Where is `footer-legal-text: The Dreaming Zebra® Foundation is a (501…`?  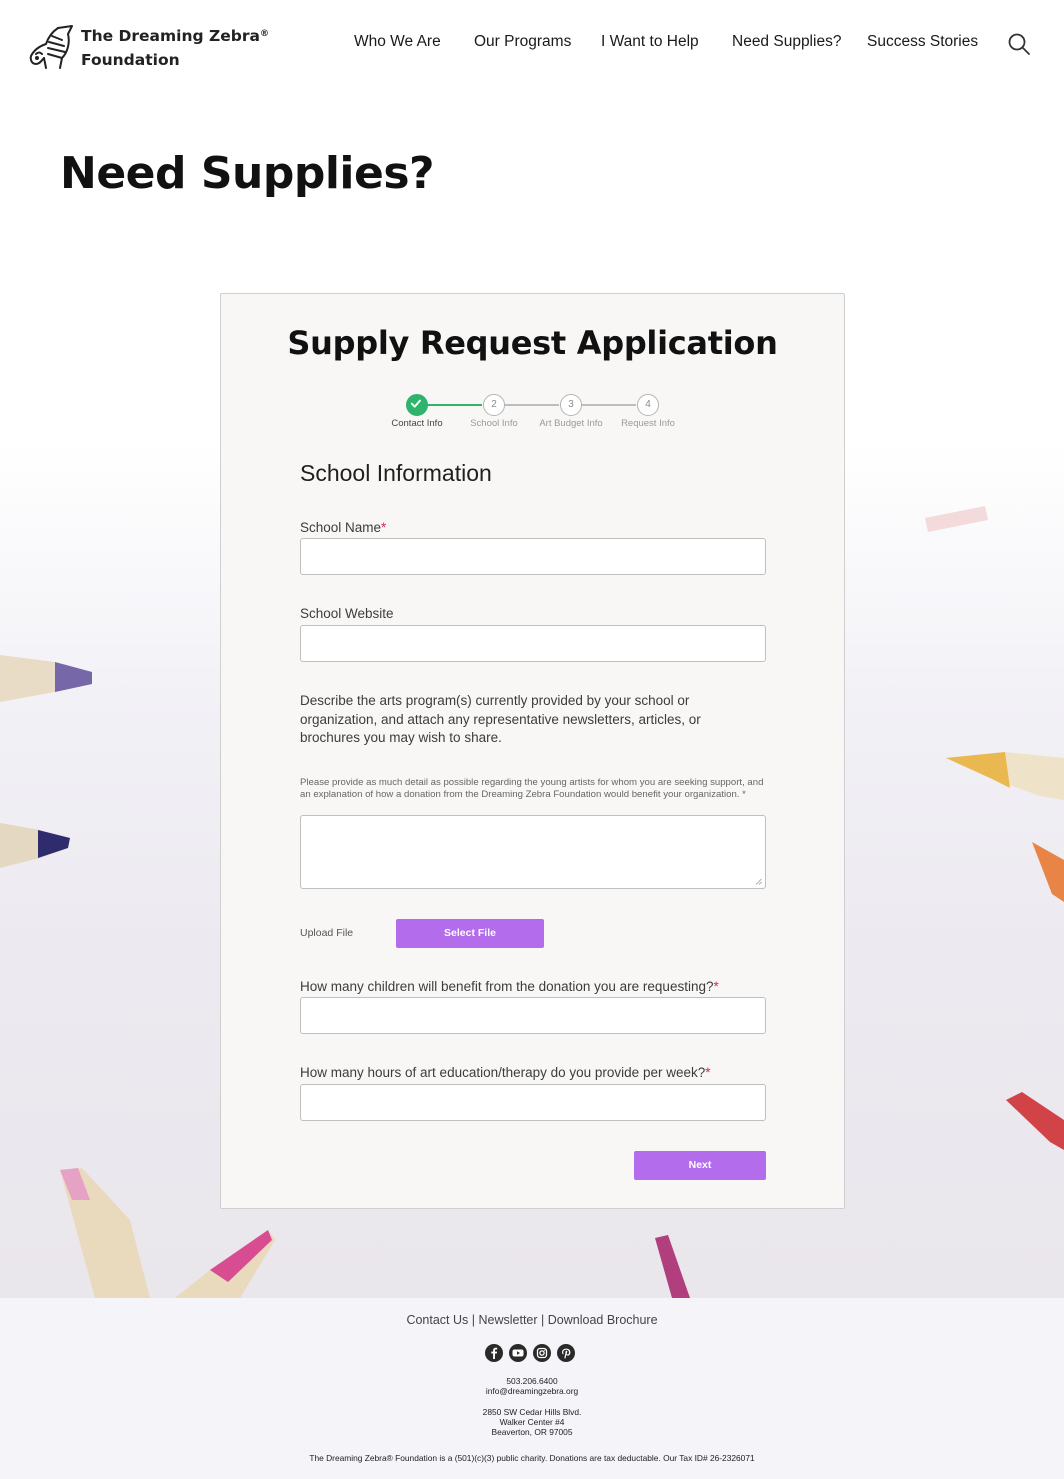
footer-legal-text: The Dreaming Zebra® Foundation is a (501… is located at coordinates (532, 1458).